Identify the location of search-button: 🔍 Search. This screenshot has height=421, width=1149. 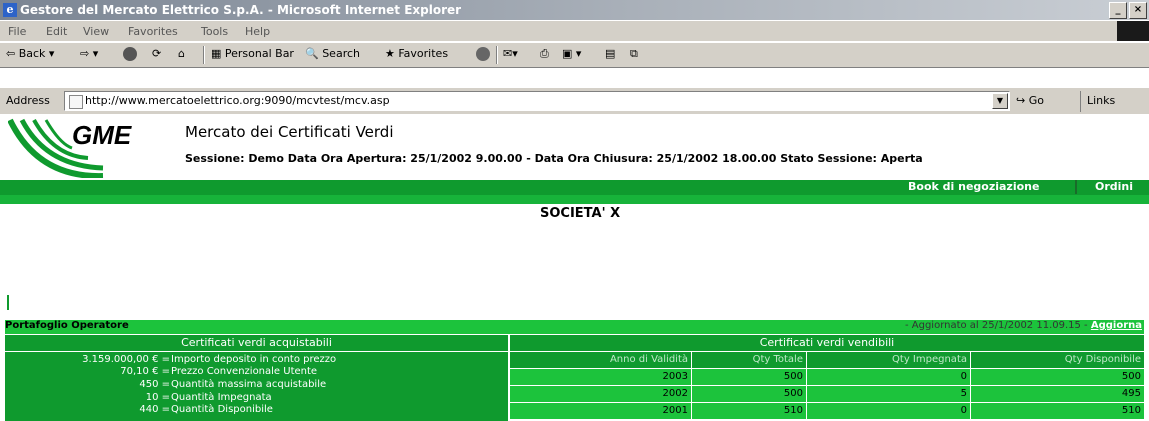
(332, 53).